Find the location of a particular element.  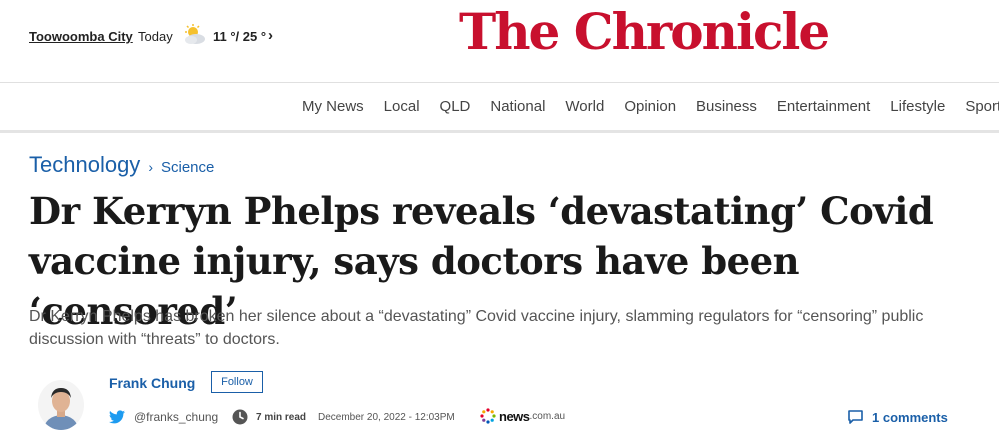

nav-item-sport: Sport is located at coordinates (982, 108).